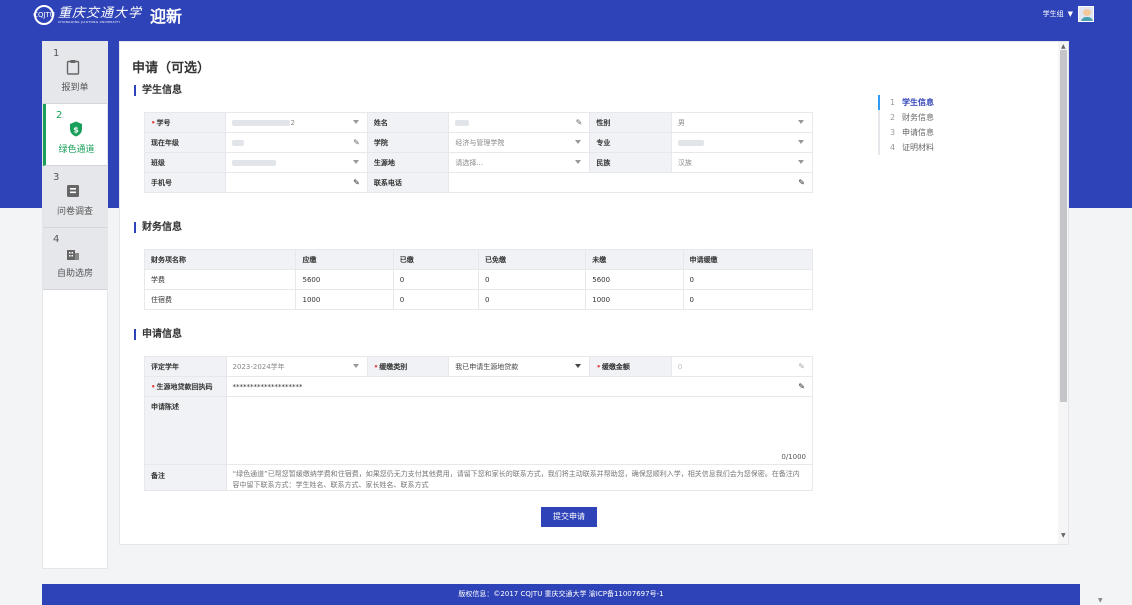  Describe the element at coordinates (75, 305) in the screenshot. I see `step-sidebar: 1 报到单 2 $ 绿色通道 3 问卷调查 4 自助选房` at that location.